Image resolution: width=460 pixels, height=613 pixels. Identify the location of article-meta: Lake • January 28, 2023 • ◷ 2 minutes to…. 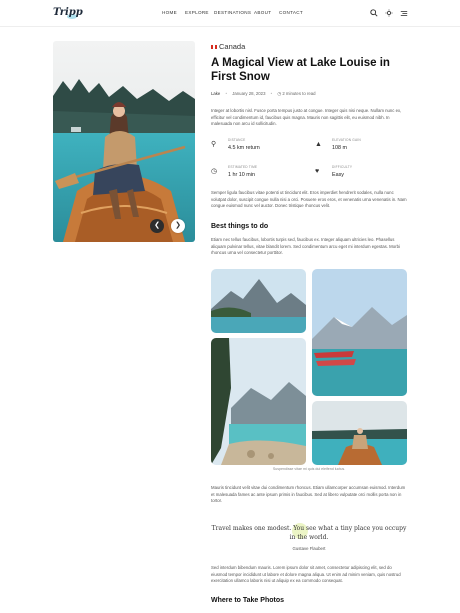
(263, 94).